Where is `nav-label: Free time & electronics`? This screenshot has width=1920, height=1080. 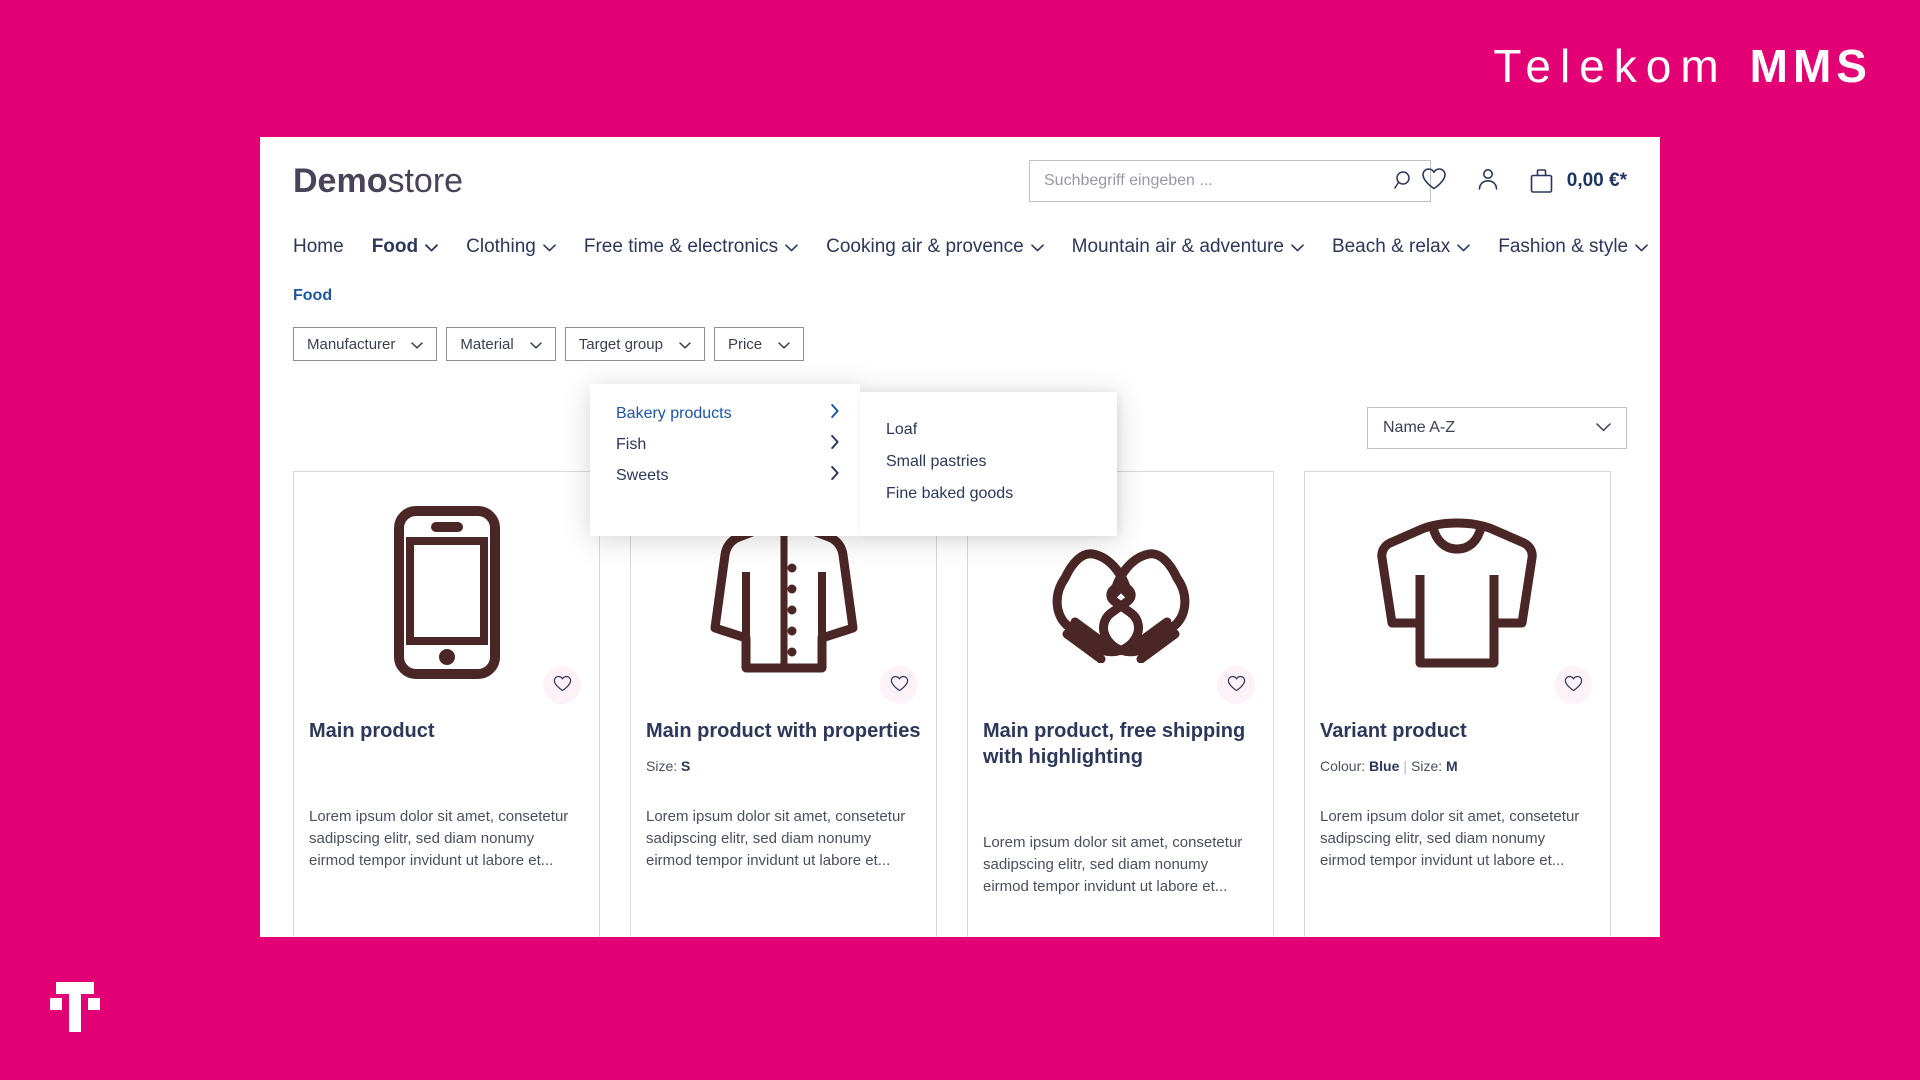
nav-label: Free time & electronics is located at coordinates (681, 246).